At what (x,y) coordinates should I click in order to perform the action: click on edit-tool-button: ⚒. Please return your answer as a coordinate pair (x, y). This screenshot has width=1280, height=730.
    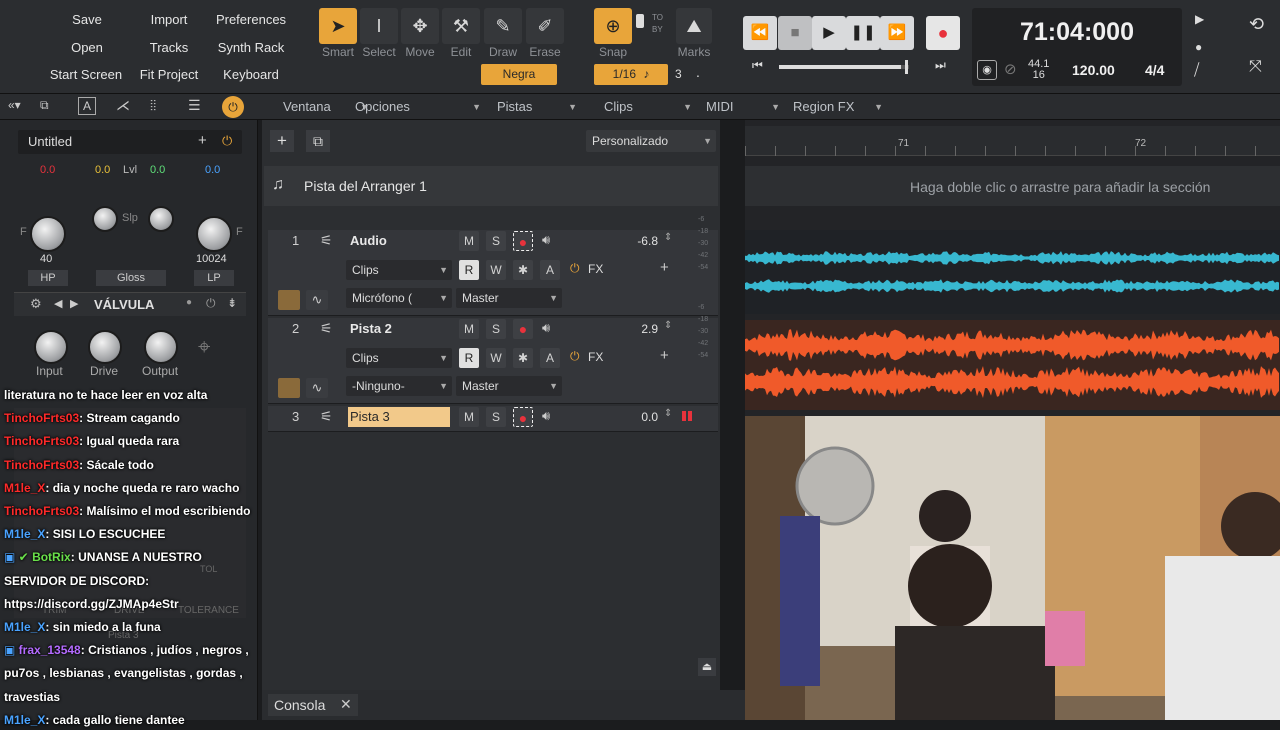
    Looking at the image, I should click on (461, 26).